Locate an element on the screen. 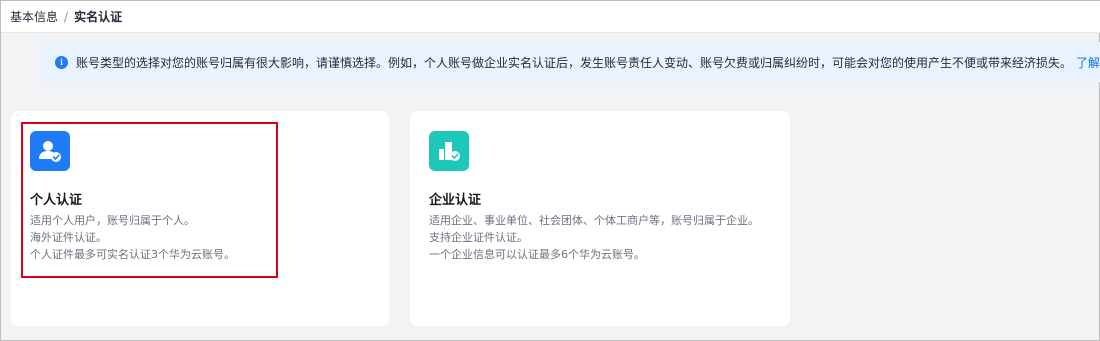 Image resolution: width=1100 pixels, height=341 pixels. breadcrumb: 基本信息 / 实名认证 is located at coordinates (550, 17).